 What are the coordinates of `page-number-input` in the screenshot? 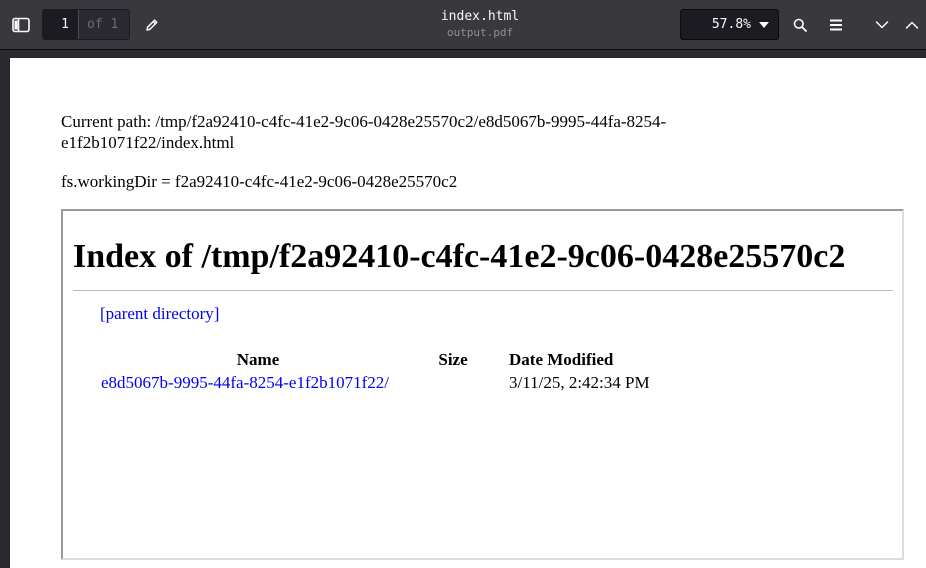 It's located at (61, 24).